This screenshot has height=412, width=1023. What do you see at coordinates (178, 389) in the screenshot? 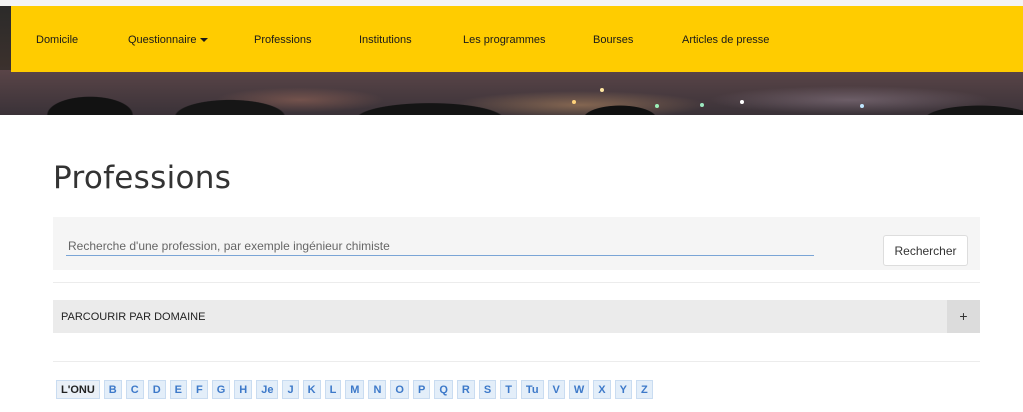
I see `alphabet-letter: E` at bounding box center [178, 389].